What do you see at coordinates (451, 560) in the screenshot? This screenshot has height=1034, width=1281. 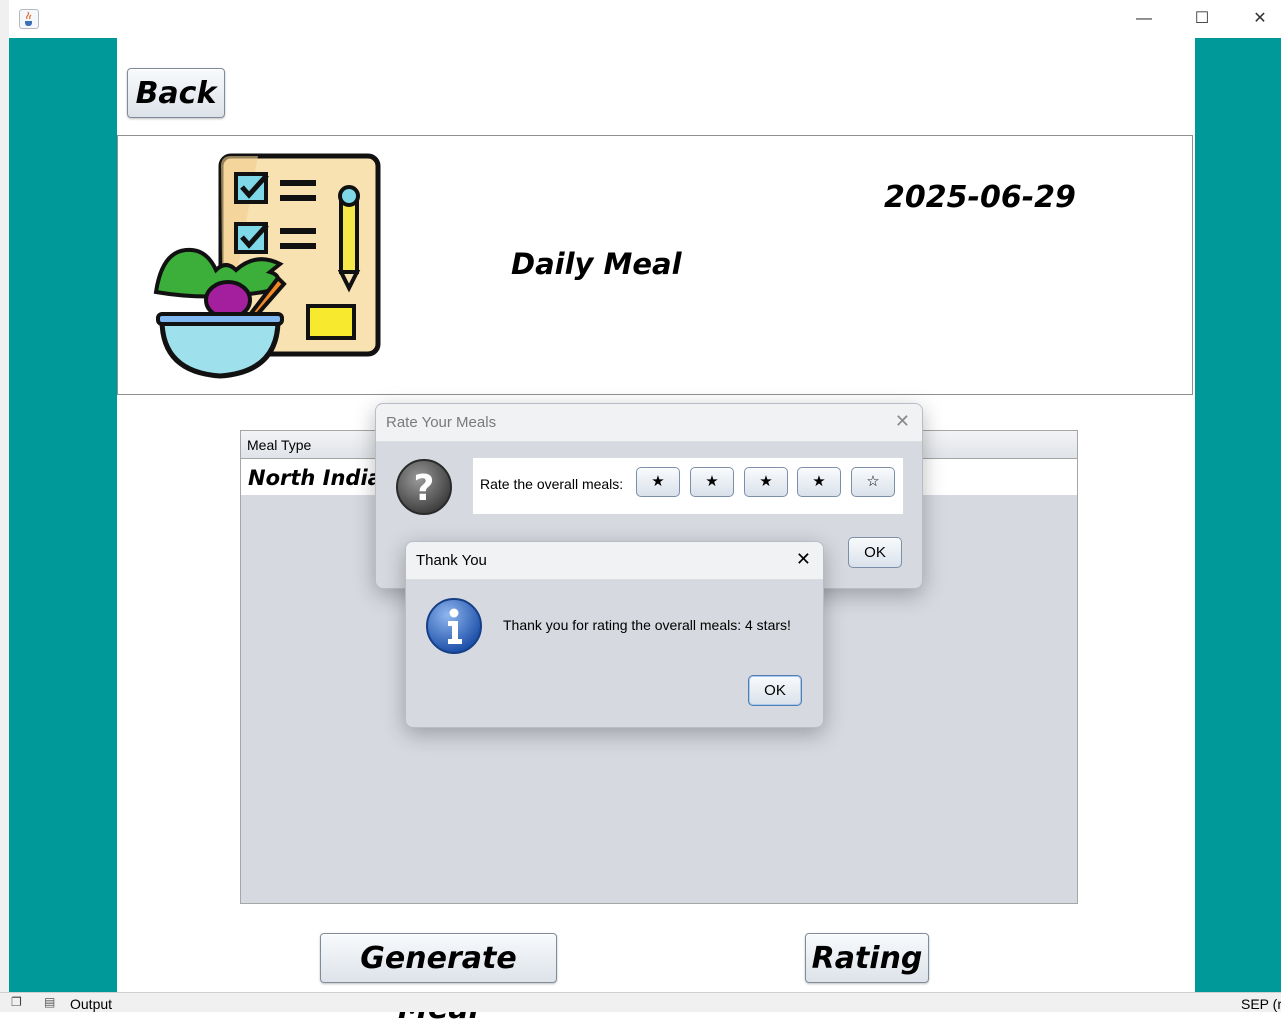 I see `thanks-dialog-title: Thank You` at bounding box center [451, 560].